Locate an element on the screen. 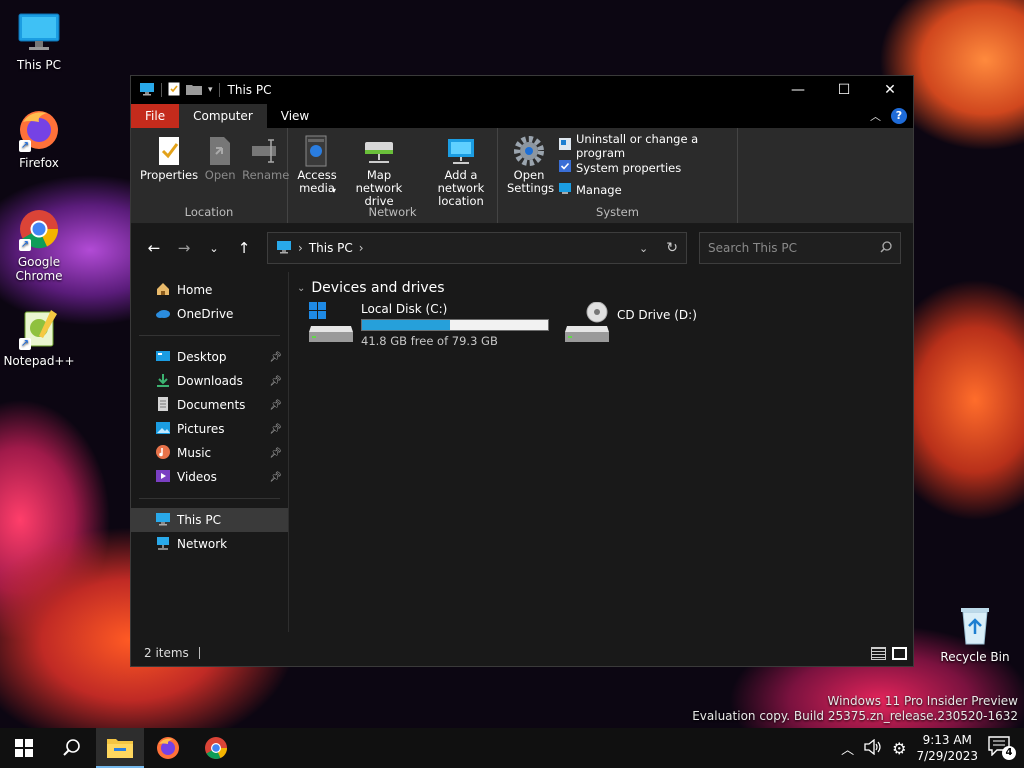 This screenshot has height=768, width=1024. drive-local-disk-c: Local Disk (C:) 41.8 GB free of 79.3 GB is located at coordinates (429, 325).